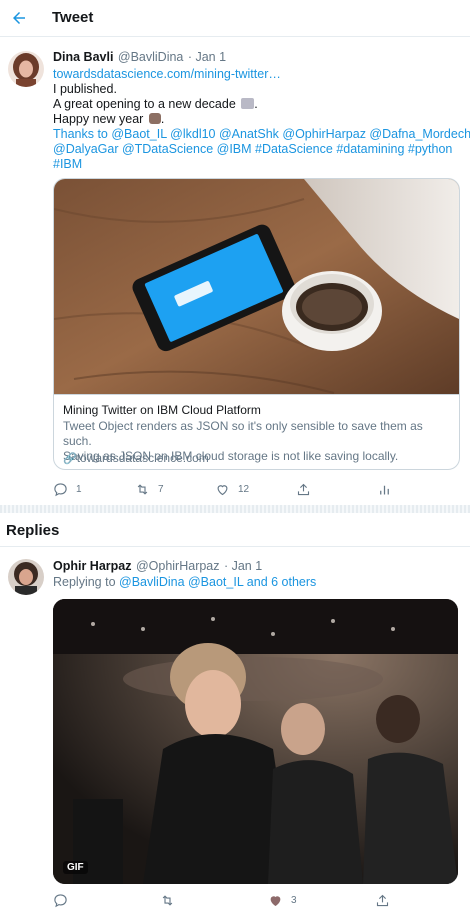  What do you see at coordinates (73, 17) in the screenshot?
I see `page-title: Tweet` at bounding box center [73, 17].